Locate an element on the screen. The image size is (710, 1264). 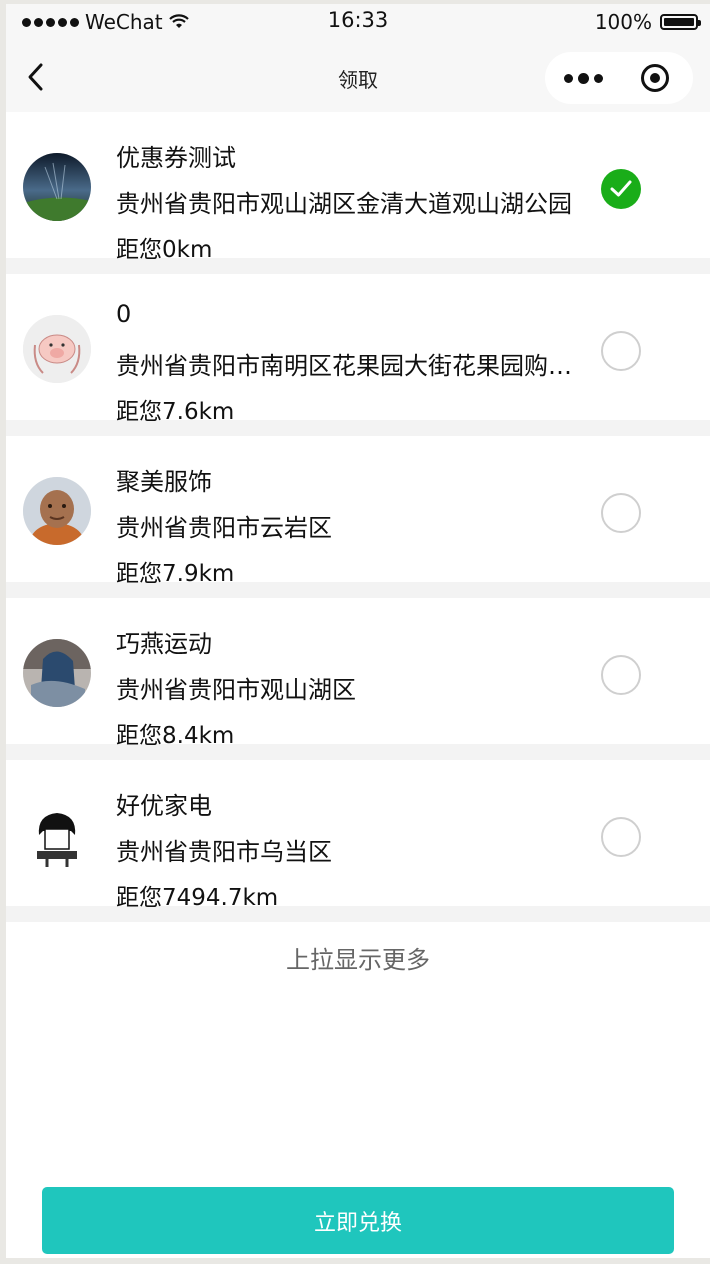
store-name: 好优家电 is located at coordinates (164, 806).